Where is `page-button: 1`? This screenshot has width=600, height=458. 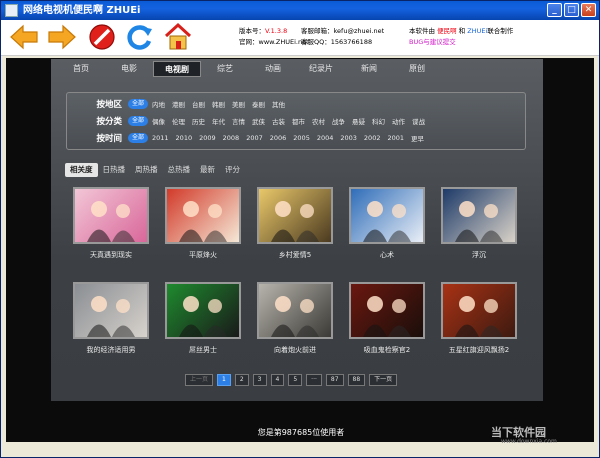
page-button: 1 is located at coordinates (224, 380).